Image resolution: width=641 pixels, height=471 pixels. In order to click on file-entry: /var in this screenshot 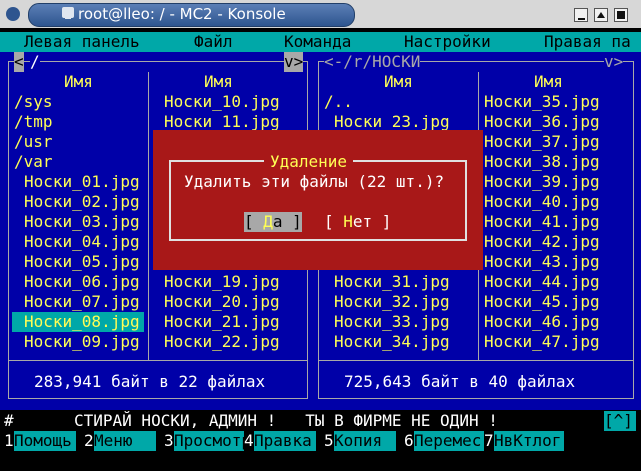, I will do `click(33, 162)`.